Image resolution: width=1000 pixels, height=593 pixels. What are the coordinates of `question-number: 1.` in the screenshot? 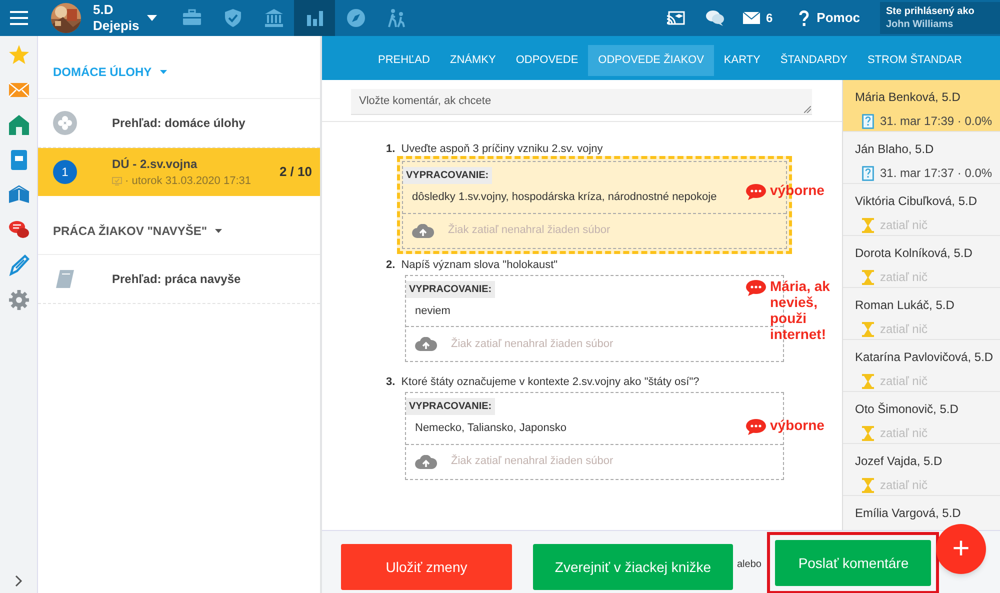 It's located at (391, 149).